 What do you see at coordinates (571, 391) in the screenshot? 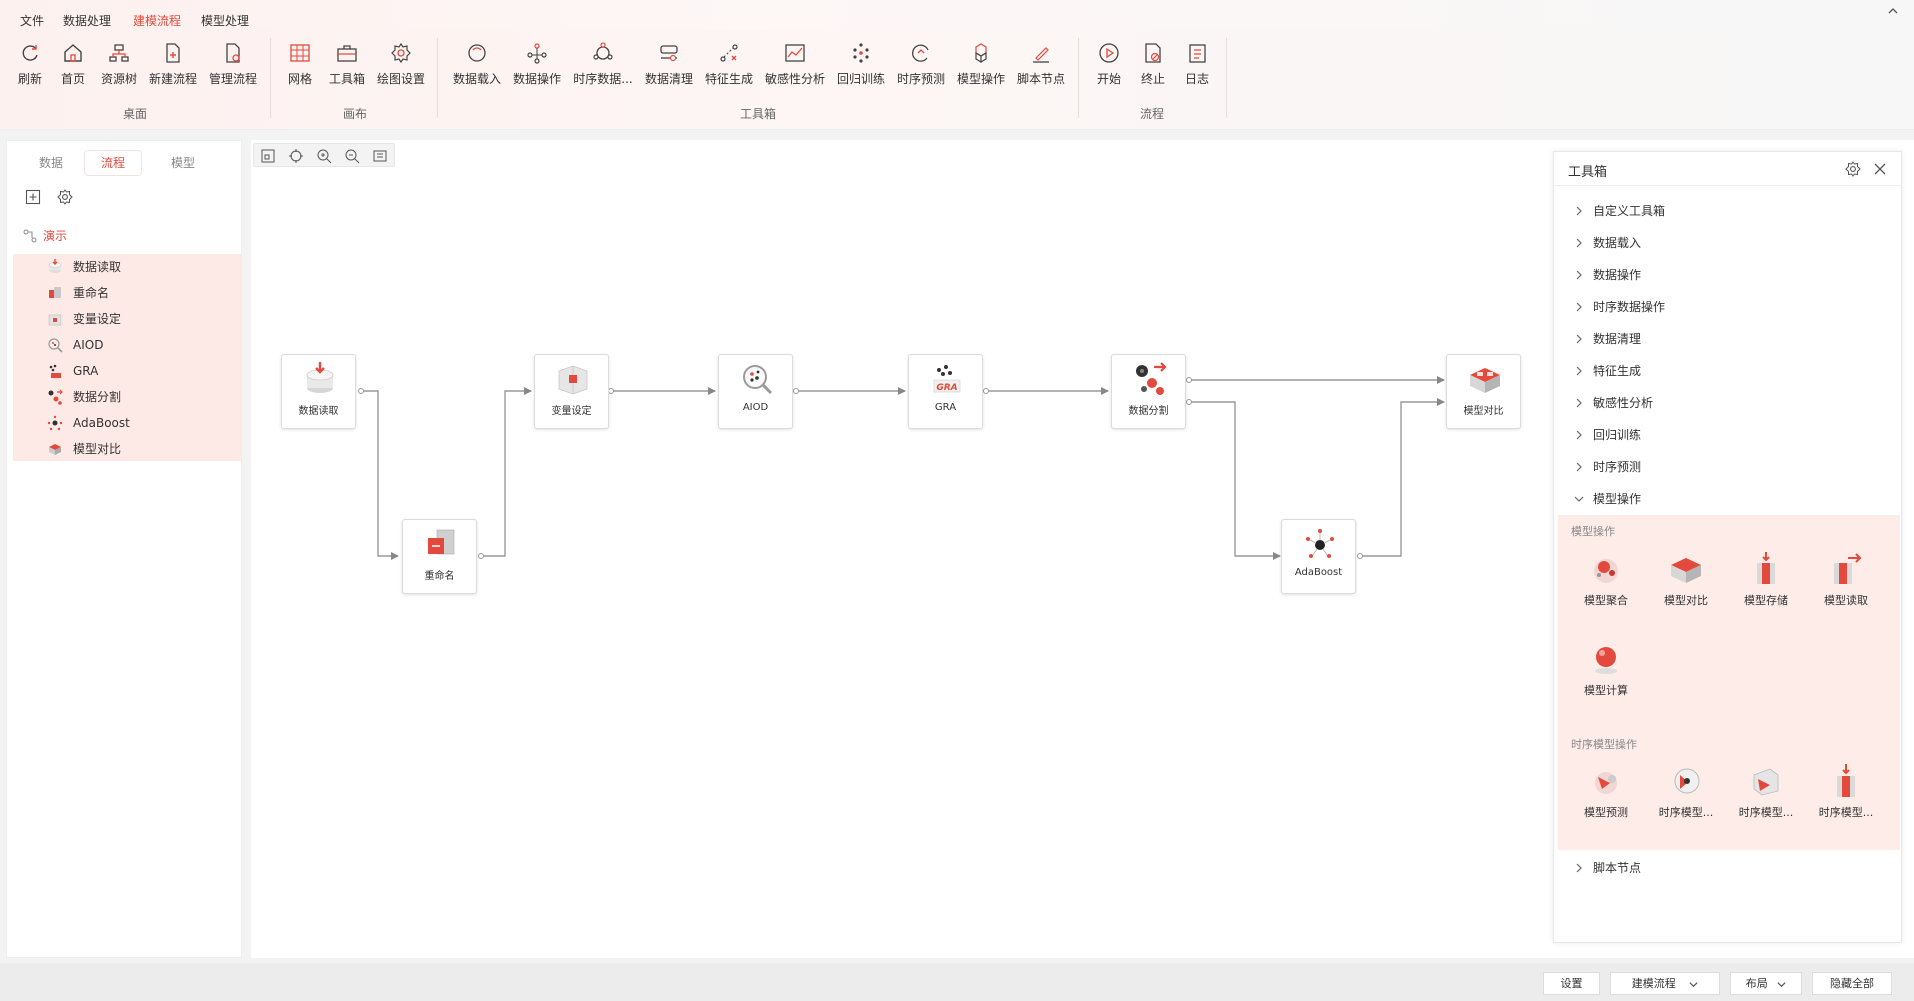
I see `flow-node-variable-set: 变量设定` at bounding box center [571, 391].